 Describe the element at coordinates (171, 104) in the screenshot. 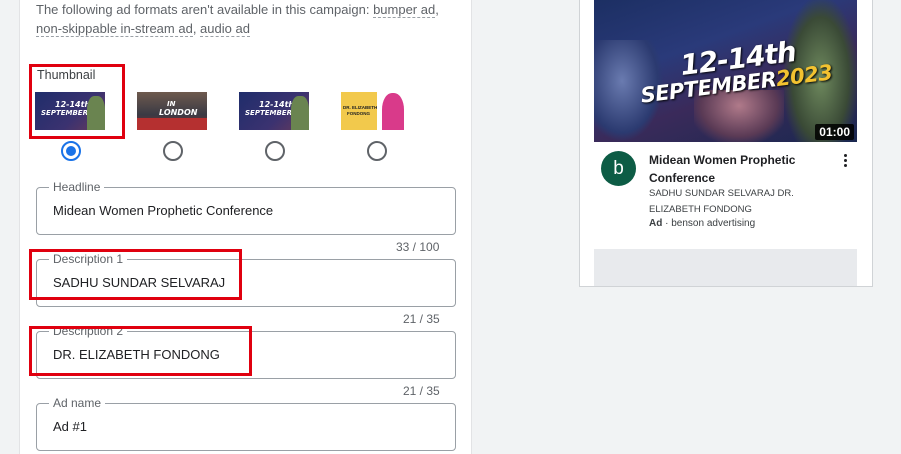

I see `thumb-text-line1: IN` at that location.